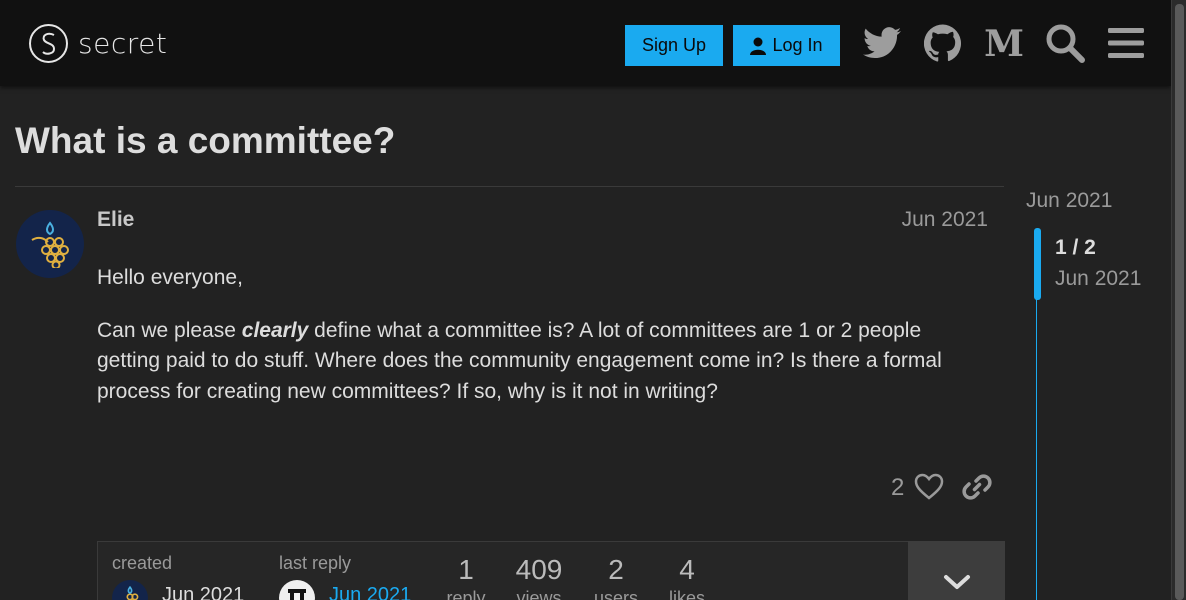 Image resolution: width=1186 pixels, height=600 pixels. What do you see at coordinates (897, 488) in the screenshot?
I see `like-count: 2` at bounding box center [897, 488].